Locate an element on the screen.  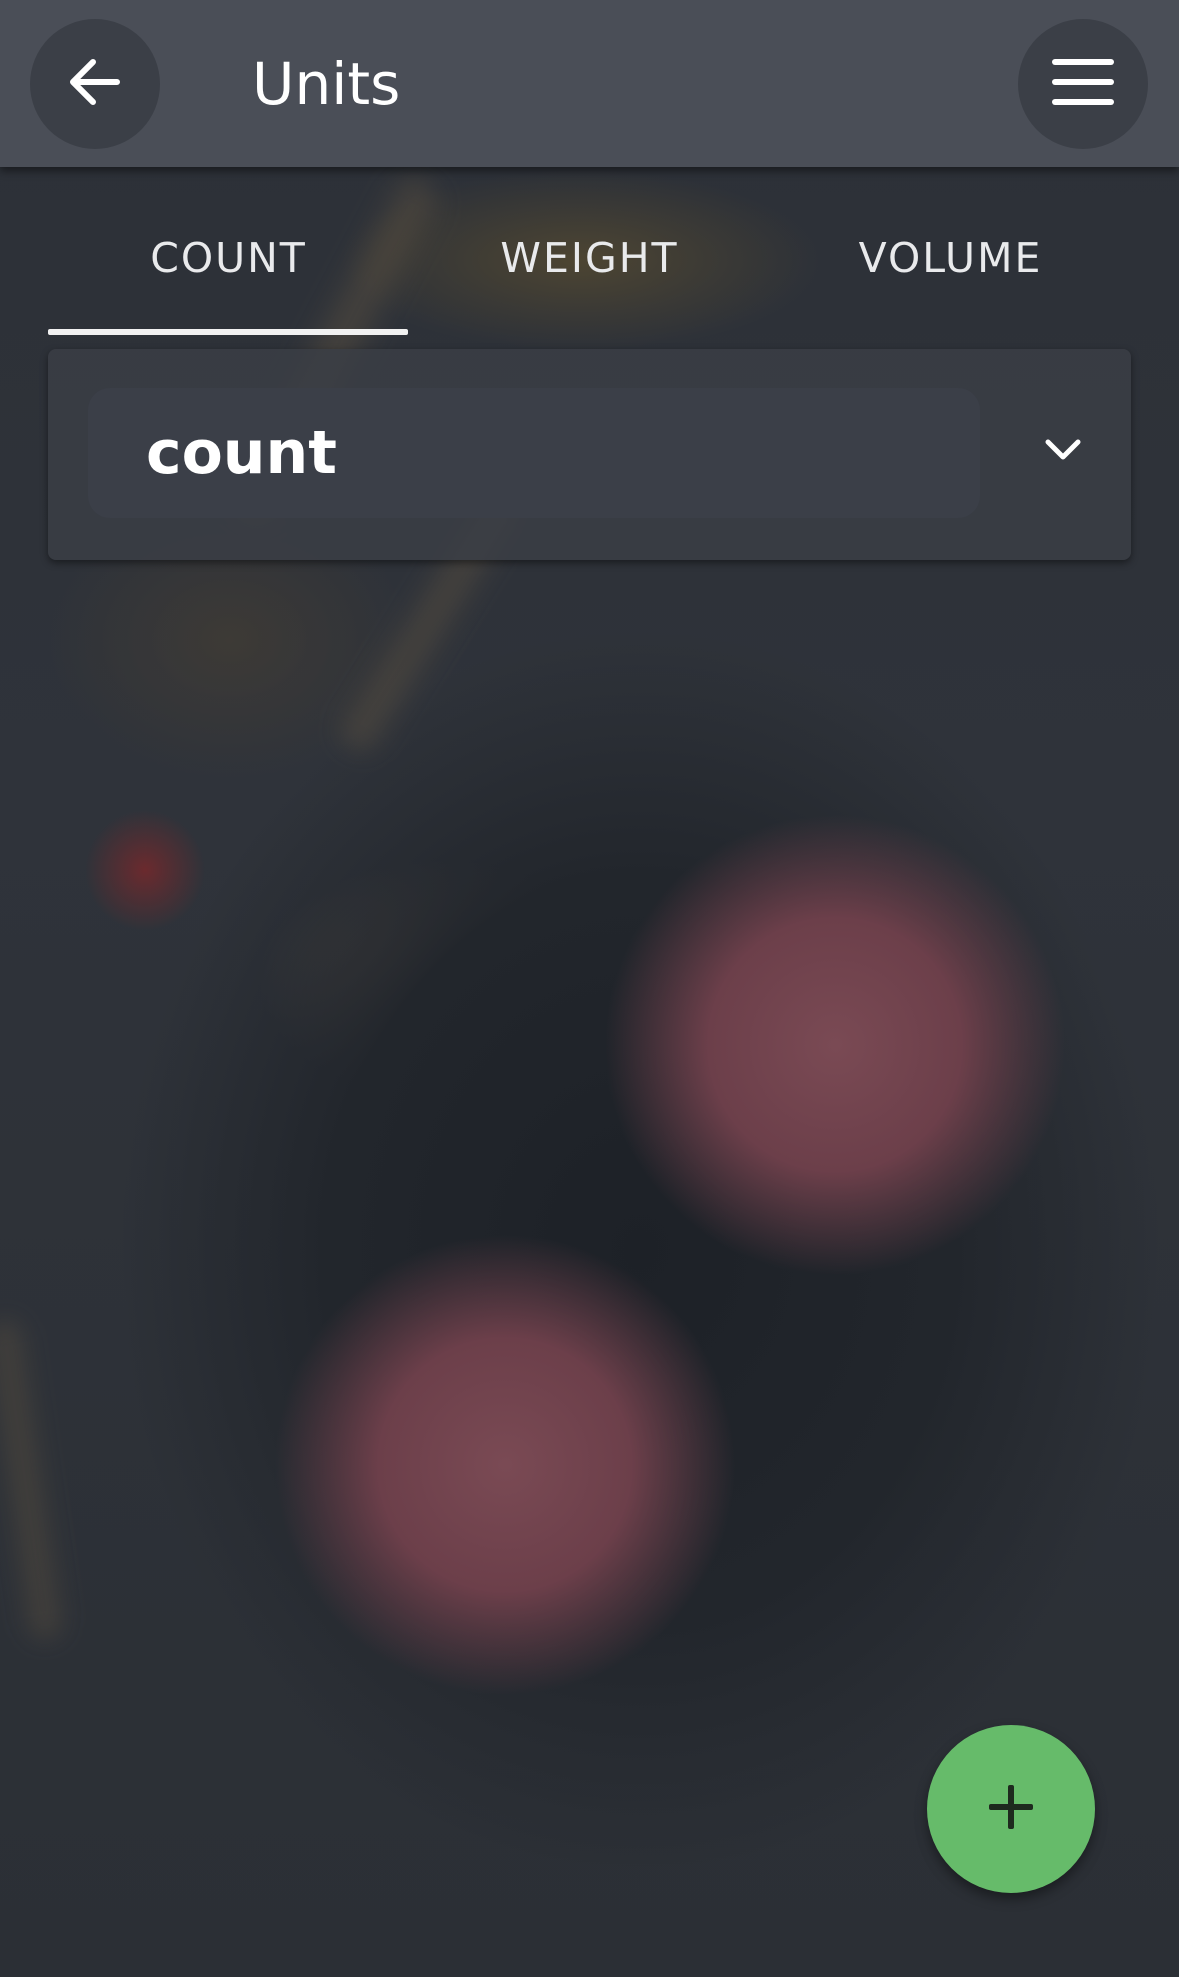
app-bar: Units is located at coordinates (589, 83).